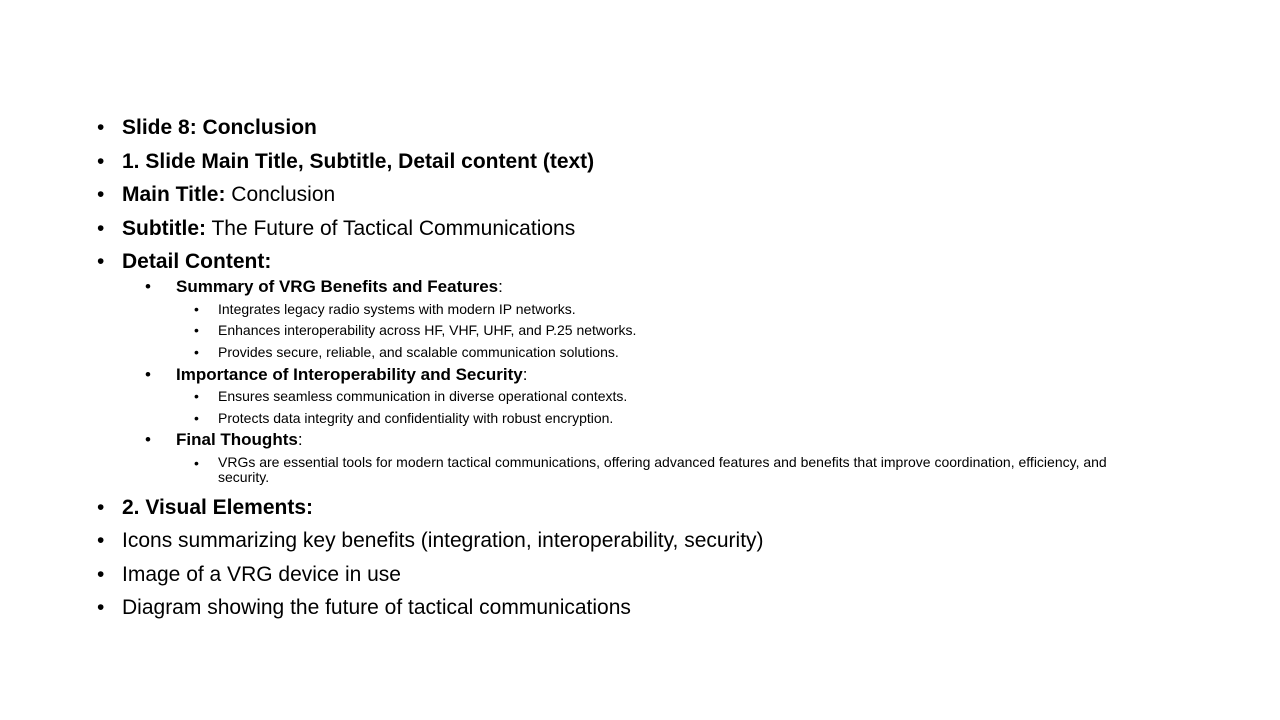 The width and height of the screenshot is (1280, 720). I want to click on item-bold: Detail Content:, so click(197, 261).